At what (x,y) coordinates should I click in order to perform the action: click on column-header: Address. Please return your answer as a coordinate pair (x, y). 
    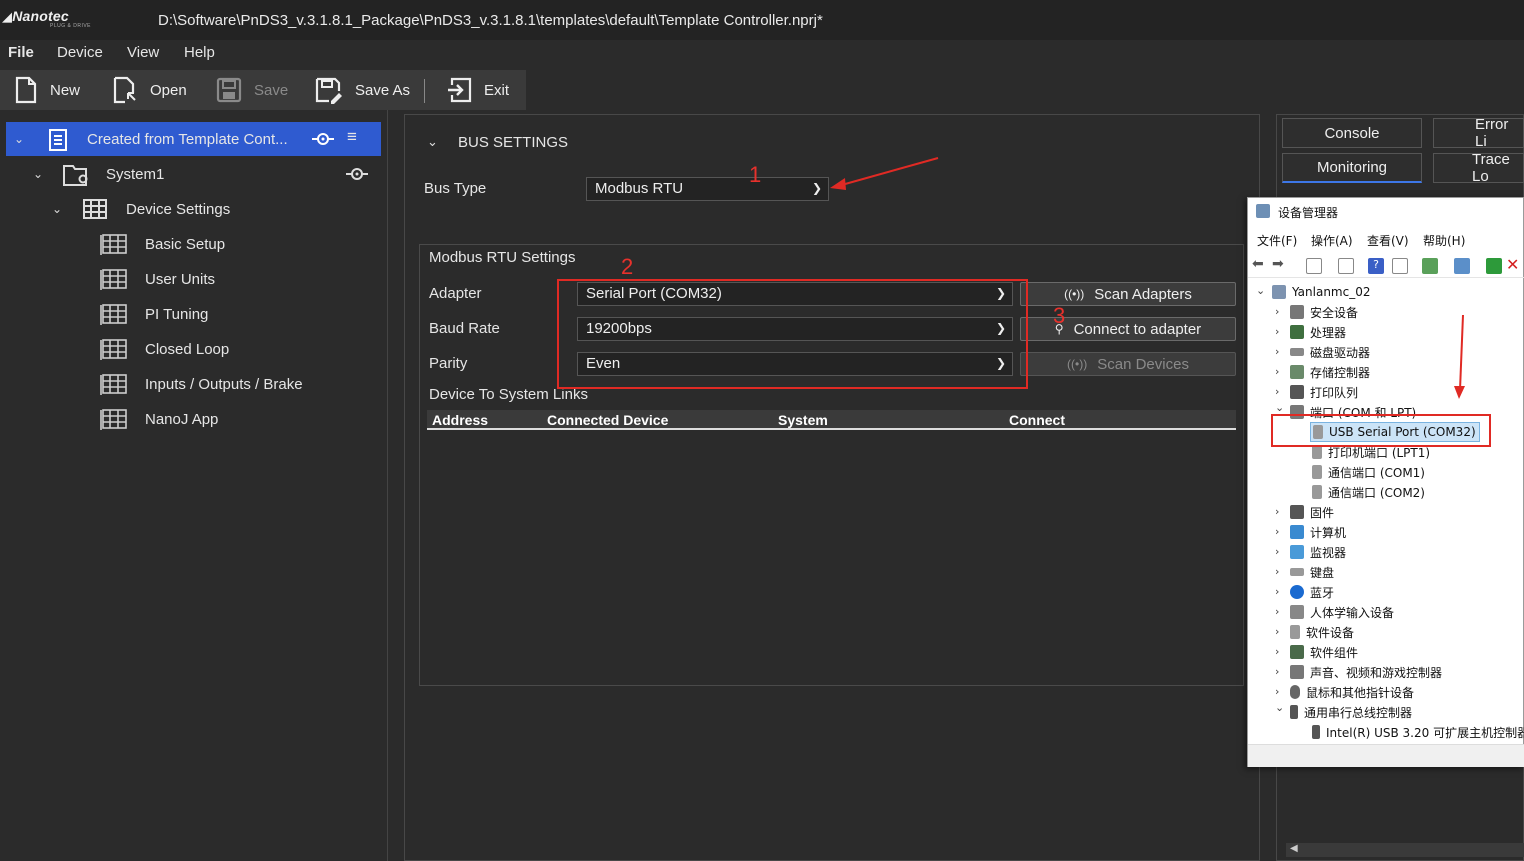
    Looking at the image, I should click on (460, 420).